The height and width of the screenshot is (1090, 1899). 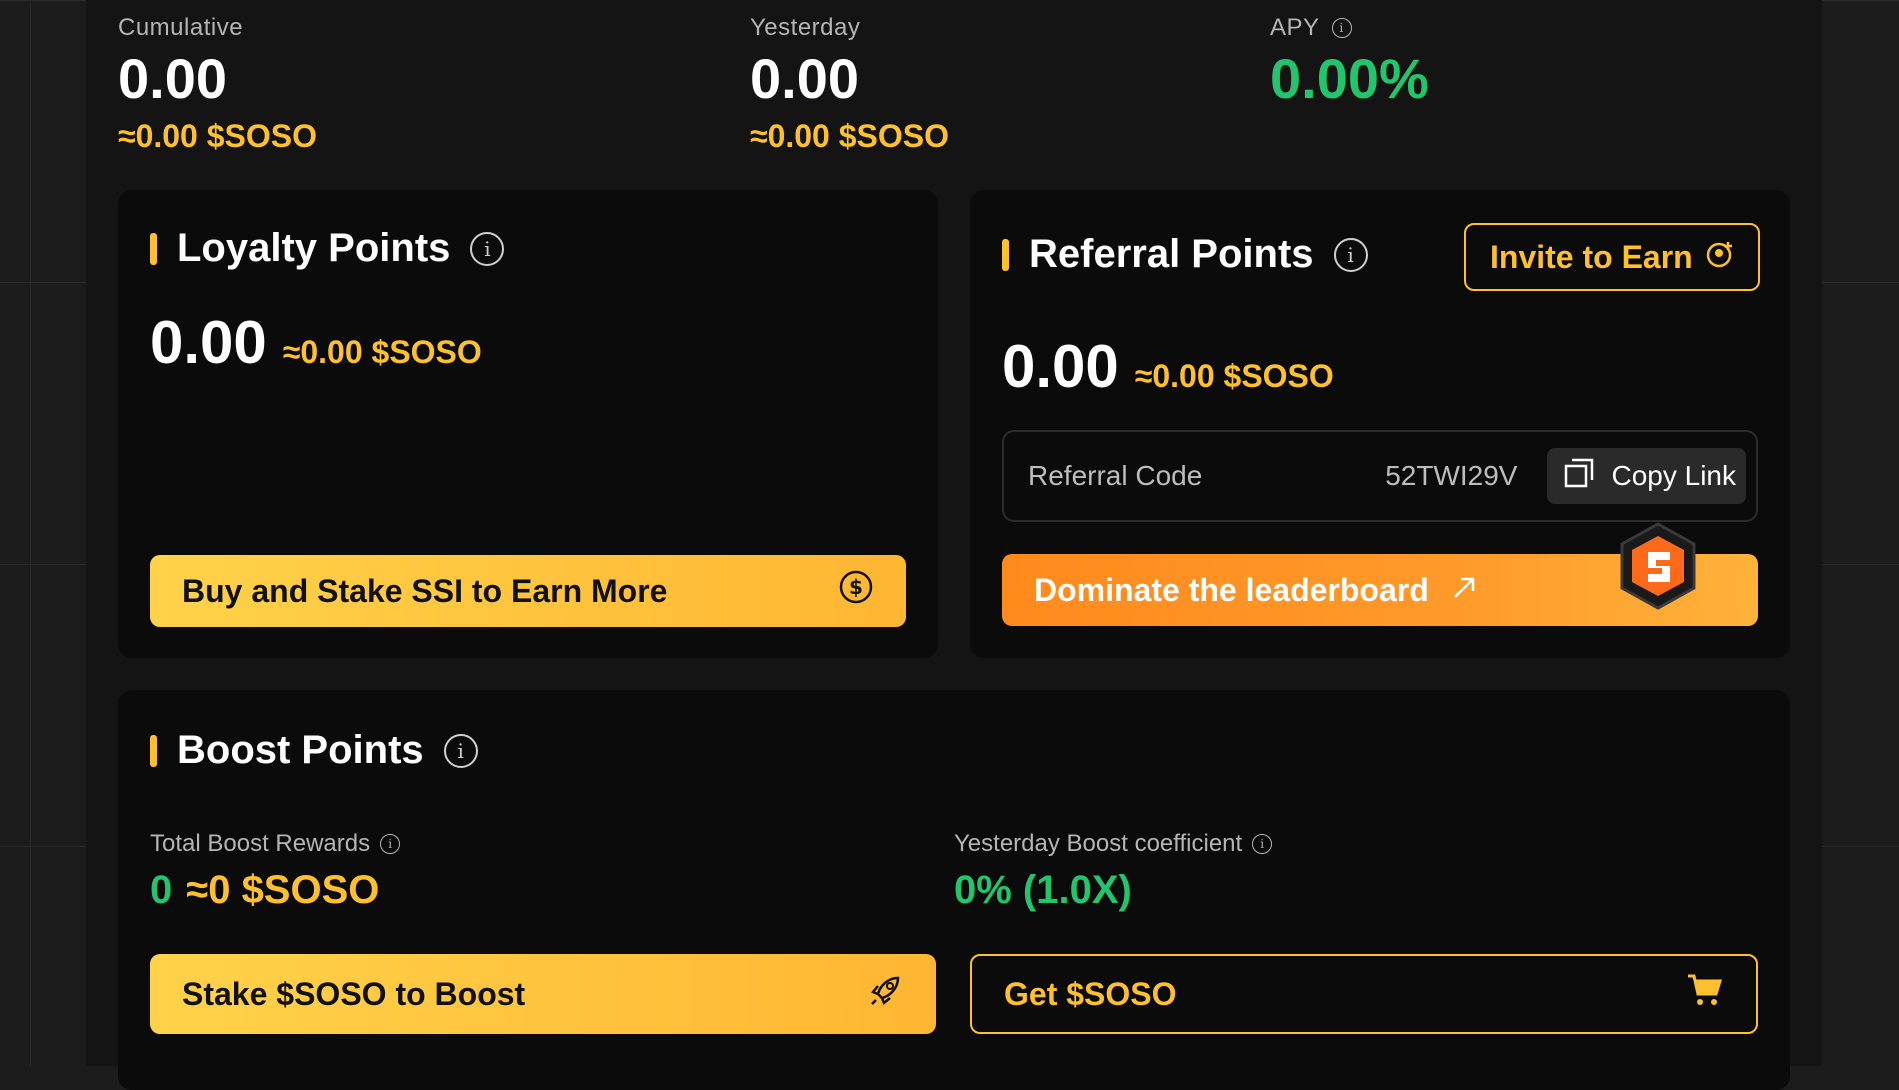 What do you see at coordinates (1231, 590) in the screenshot?
I see `dominate-leaderboard-label: Dominate the leaderboard` at bounding box center [1231, 590].